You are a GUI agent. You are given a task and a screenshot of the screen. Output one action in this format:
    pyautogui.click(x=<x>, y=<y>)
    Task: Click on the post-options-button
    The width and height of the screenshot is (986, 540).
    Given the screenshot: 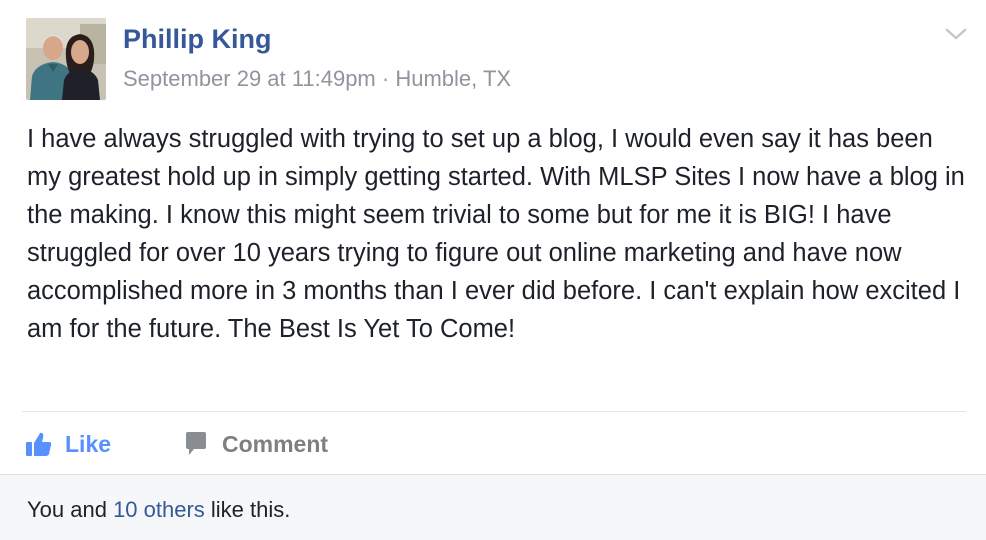 What is the action you would take?
    pyautogui.click(x=956, y=34)
    